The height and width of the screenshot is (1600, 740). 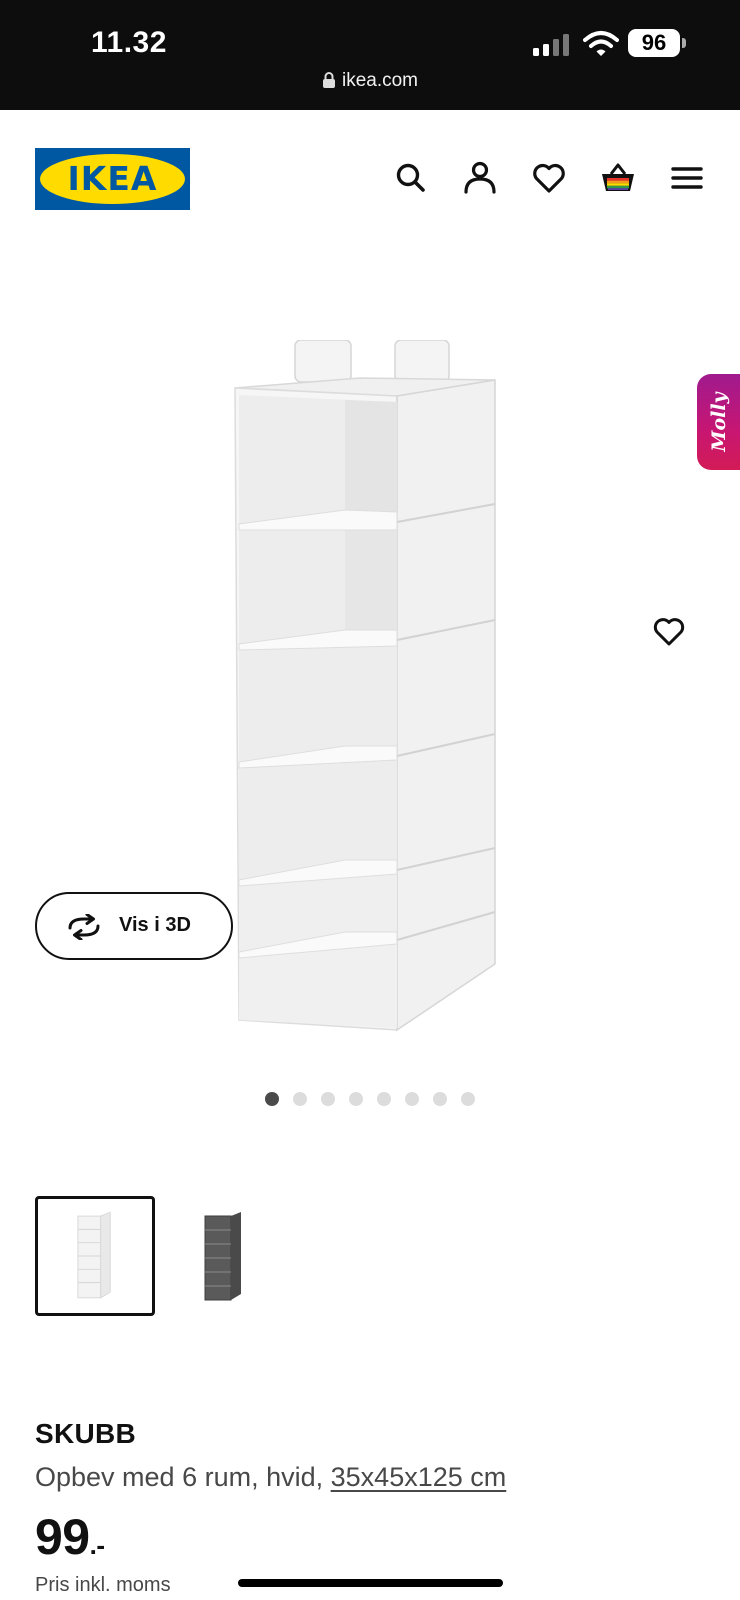 I want to click on signal-icon, so click(x=551, y=45).